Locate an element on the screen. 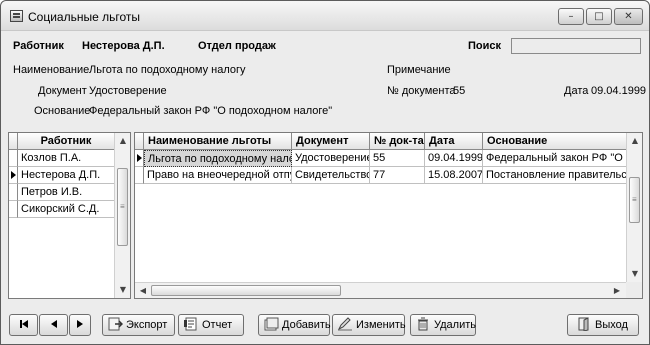 This screenshot has width=650, height=345. maximize-button: □ is located at coordinates (599, 16).